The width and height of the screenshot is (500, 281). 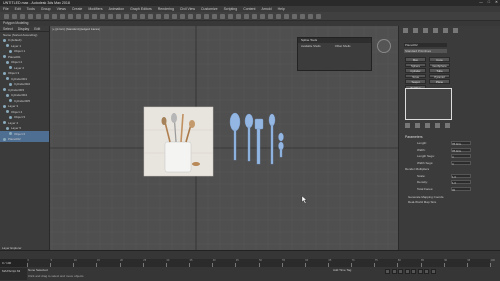 I want to click on hierarchy-tab-icon, so click(x=425, y=30).